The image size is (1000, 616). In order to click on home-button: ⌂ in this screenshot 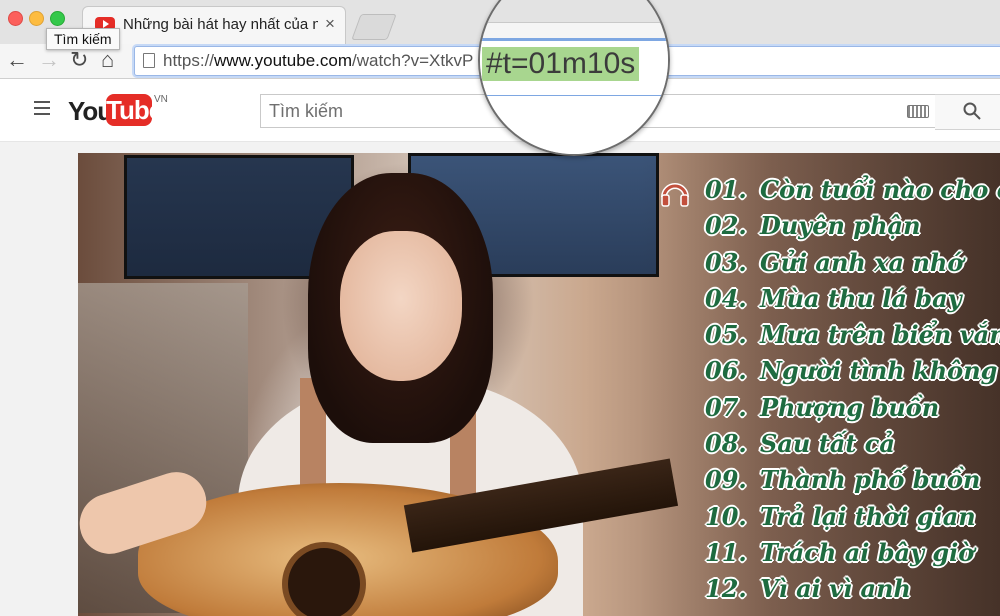, I will do `click(107, 60)`.